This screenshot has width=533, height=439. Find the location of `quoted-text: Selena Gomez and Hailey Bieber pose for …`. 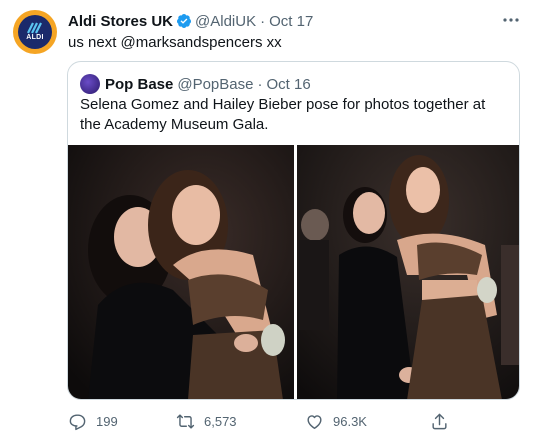

quoted-text: Selena Gomez and Hailey Bieber pose for … is located at coordinates (283, 114).